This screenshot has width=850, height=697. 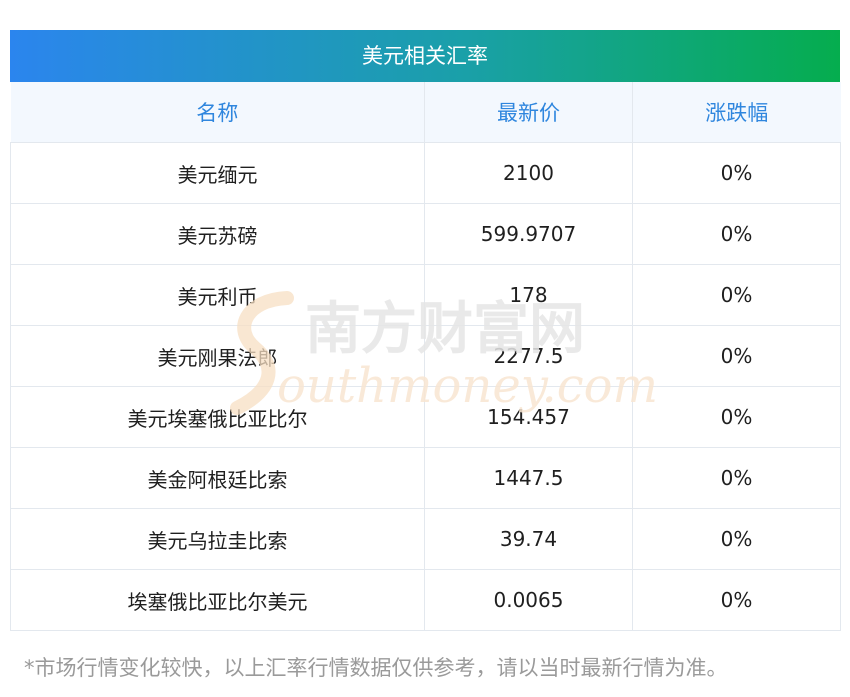 What do you see at coordinates (217, 600) in the screenshot?
I see `currency-name: 埃塞俄比亚比尔美元` at bounding box center [217, 600].